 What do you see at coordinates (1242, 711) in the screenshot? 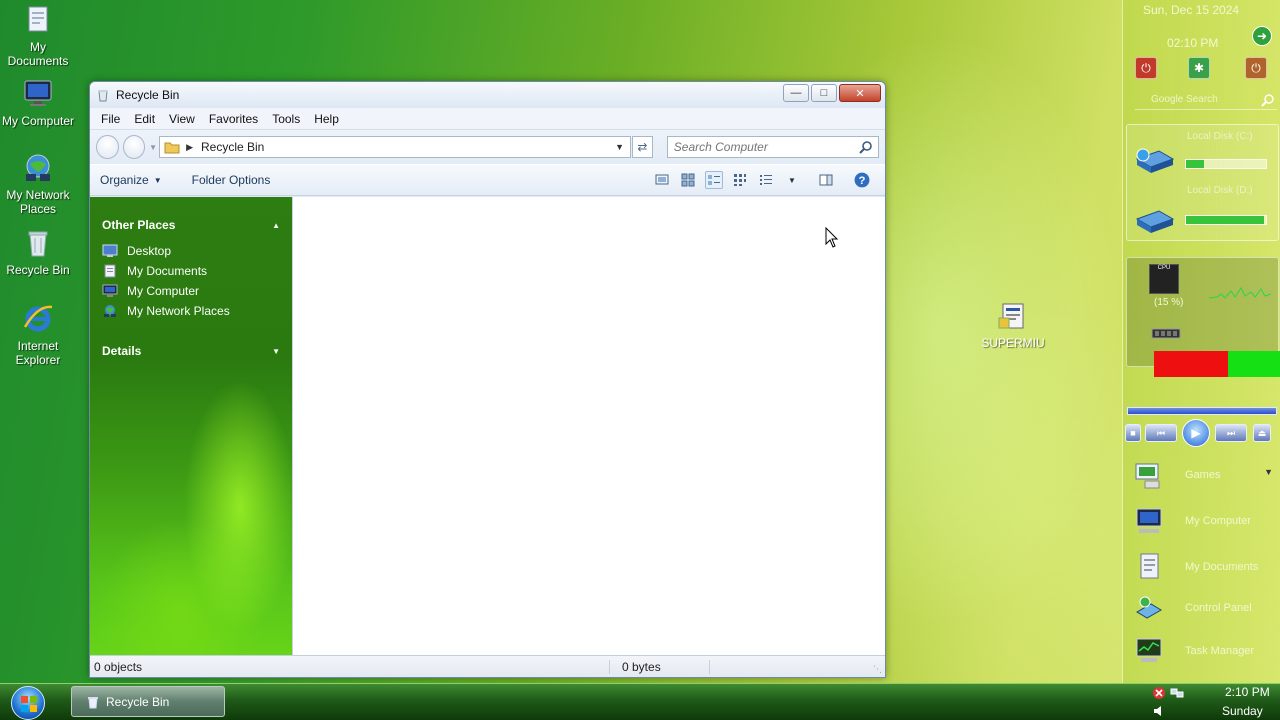
I see `tray-day: Sunday` at bounding box center [1242, 711].